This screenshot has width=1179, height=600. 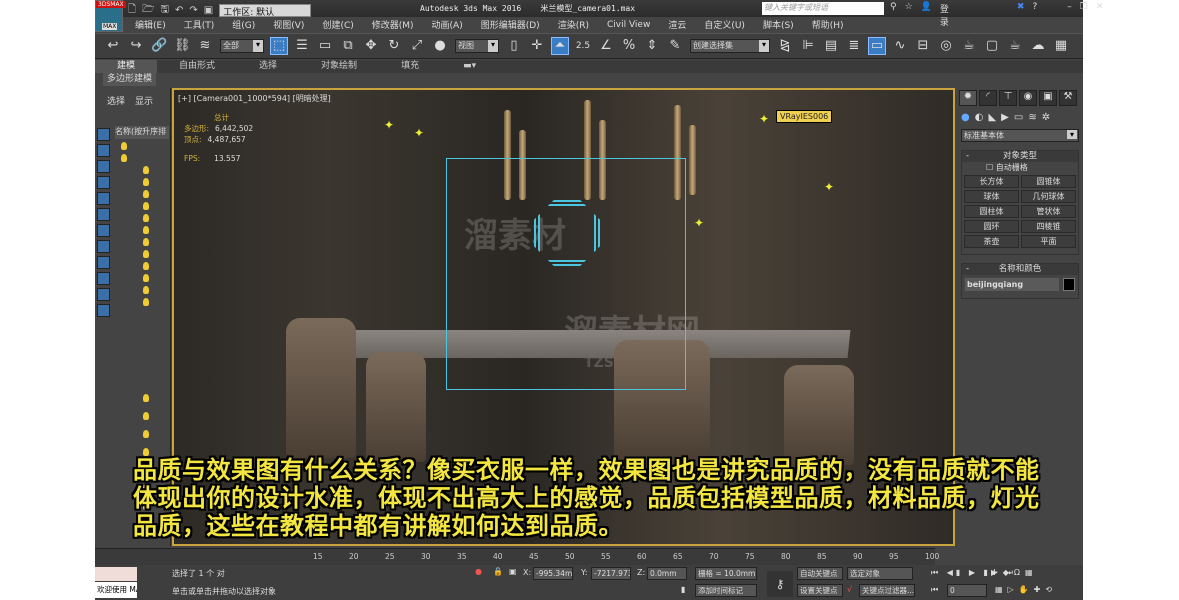 I want to click on unlink-icon: ⛓, so click(x=182, y=46).